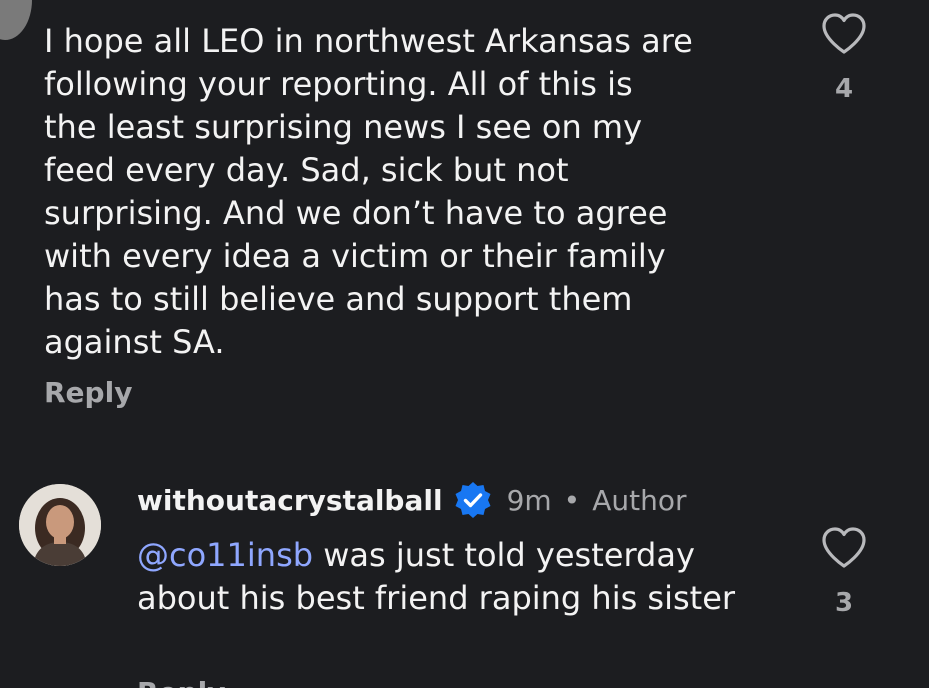  I want to click on avatar-photo, so click(60, 525).